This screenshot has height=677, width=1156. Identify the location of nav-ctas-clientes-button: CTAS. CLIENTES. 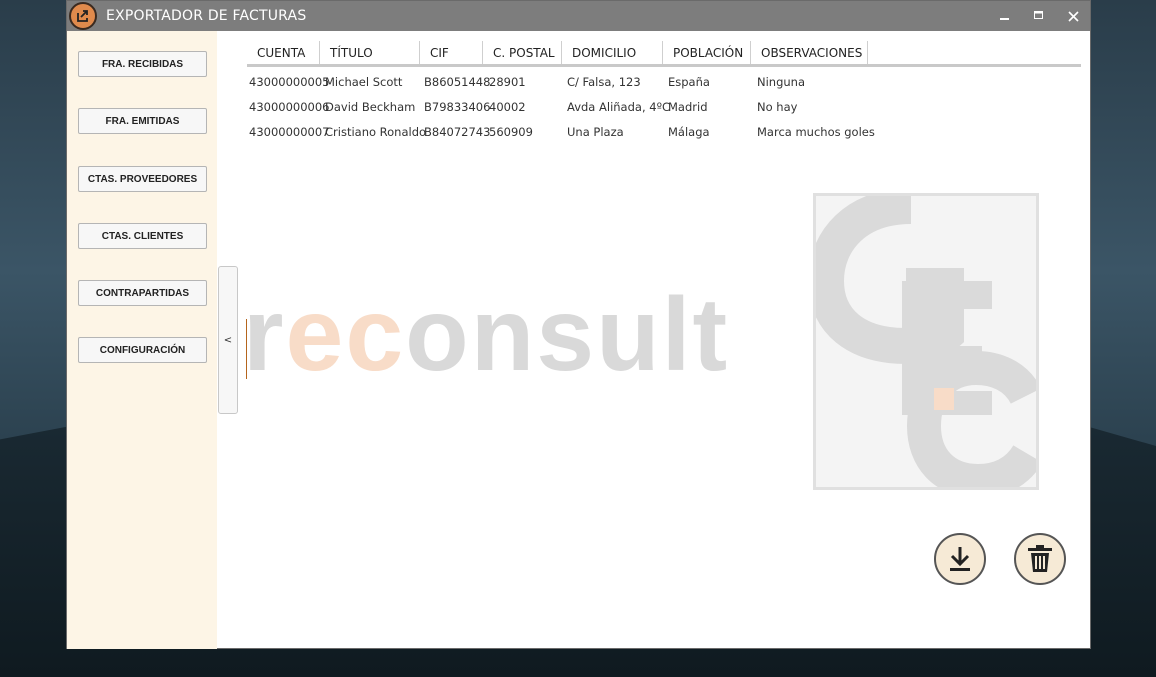
(142, 236).